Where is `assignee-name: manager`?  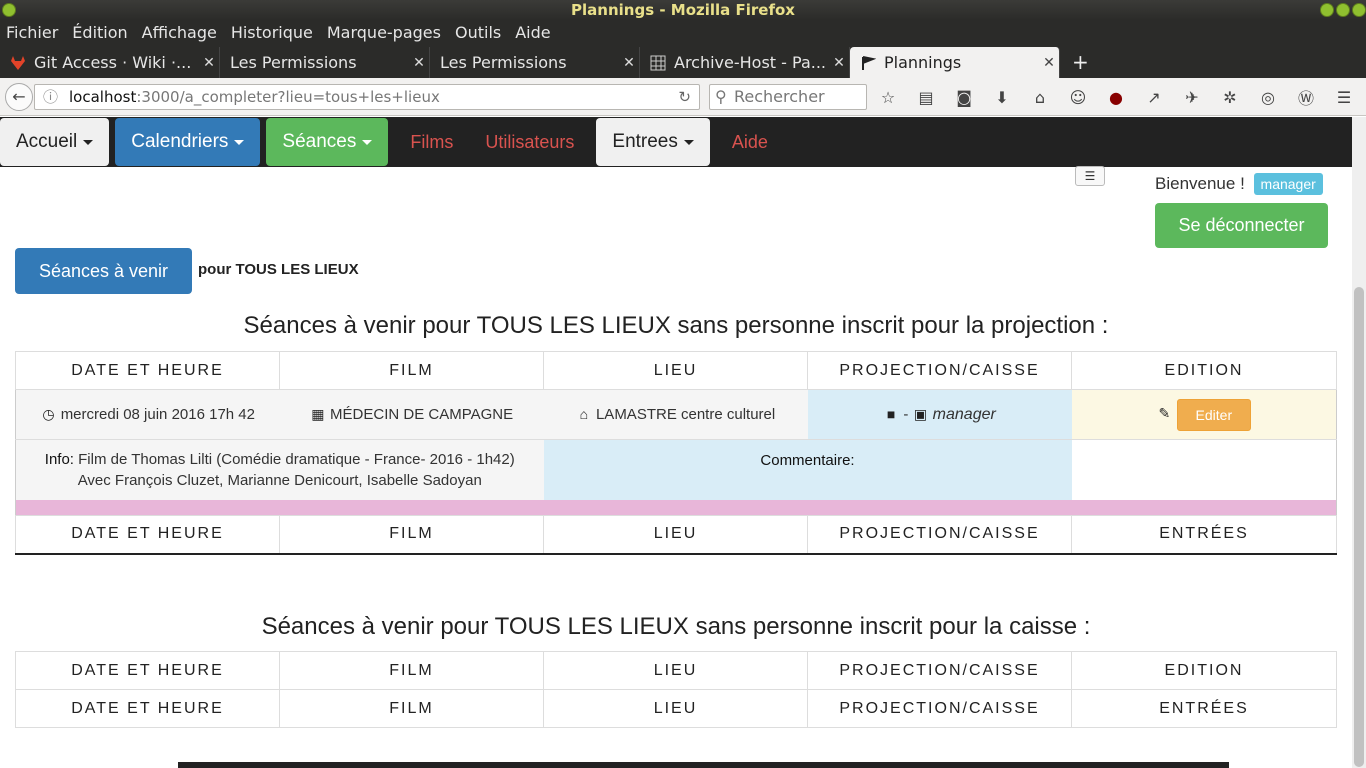
assignee-name: manager is located at coordinates (964, 414).